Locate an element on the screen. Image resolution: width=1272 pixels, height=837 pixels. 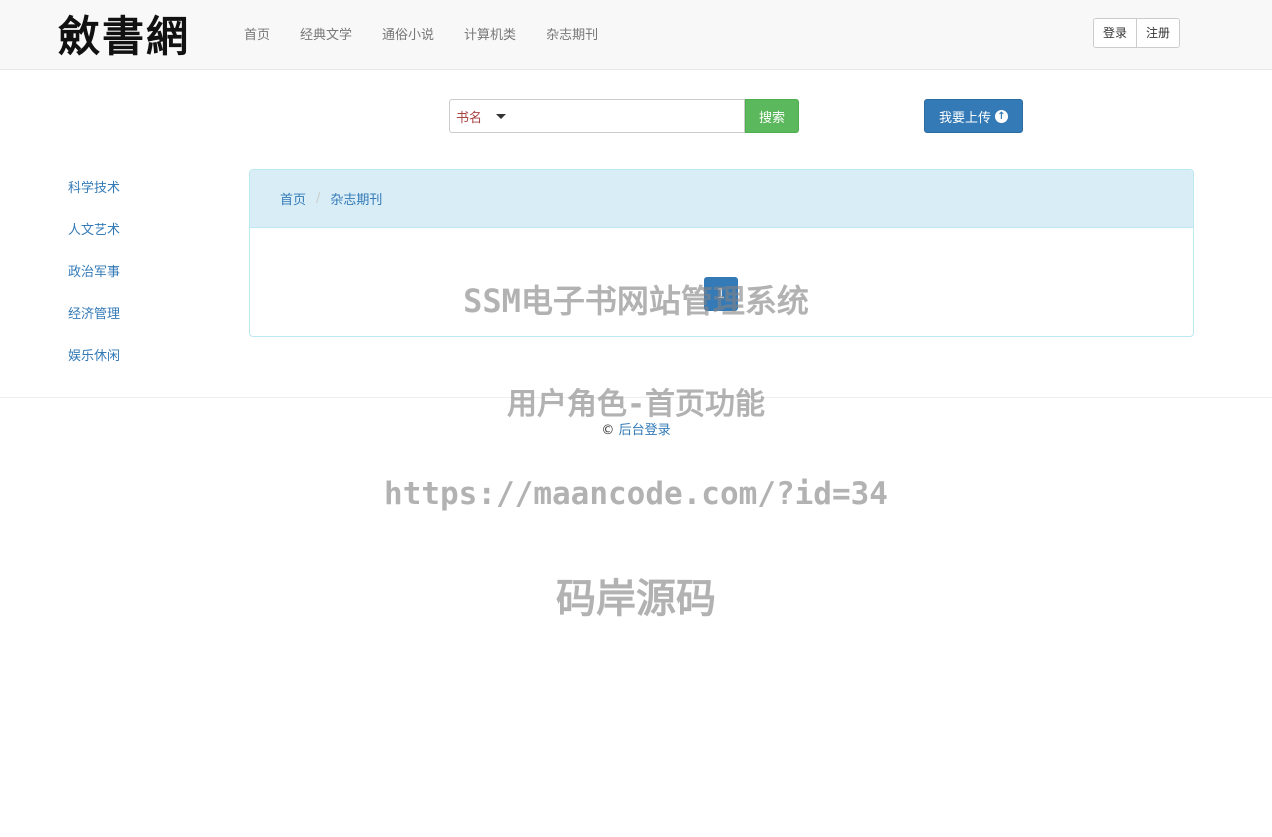
login-button: 登录 is located at coordinates (1115, 33).